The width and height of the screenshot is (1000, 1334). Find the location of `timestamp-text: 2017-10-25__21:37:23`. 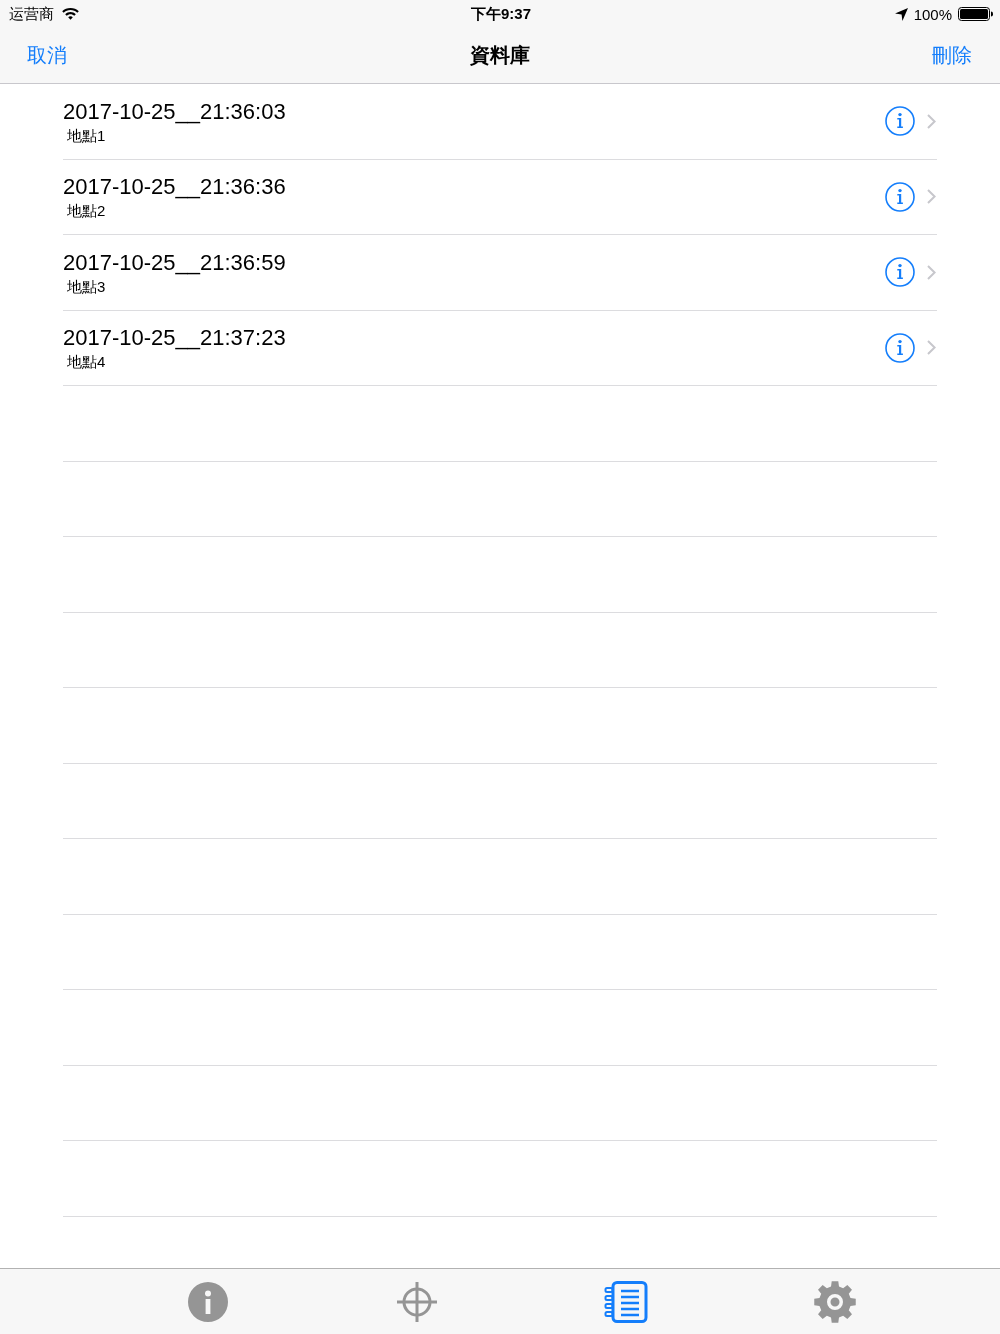

timestamp-text: 2017-10-25__21:37:23 is located at coordinates (174, 338).